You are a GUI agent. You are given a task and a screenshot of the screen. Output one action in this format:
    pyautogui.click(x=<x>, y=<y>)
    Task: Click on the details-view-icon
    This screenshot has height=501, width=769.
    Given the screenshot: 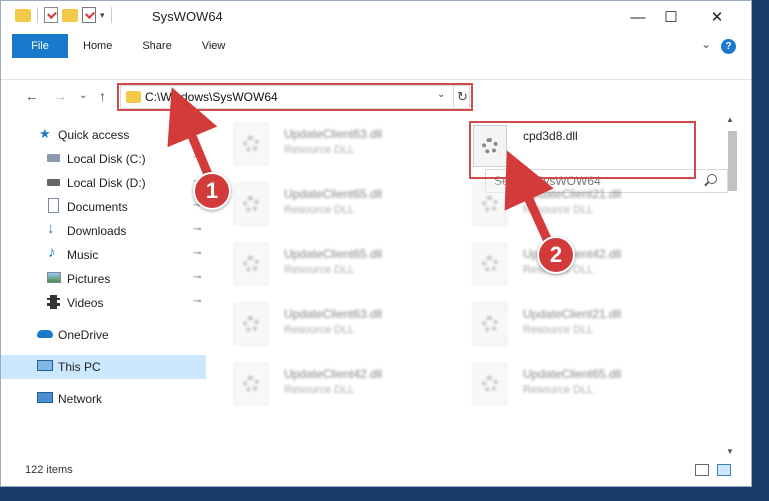 What is the action you would take?
    pyautogui.click(x=702, y=470)
    